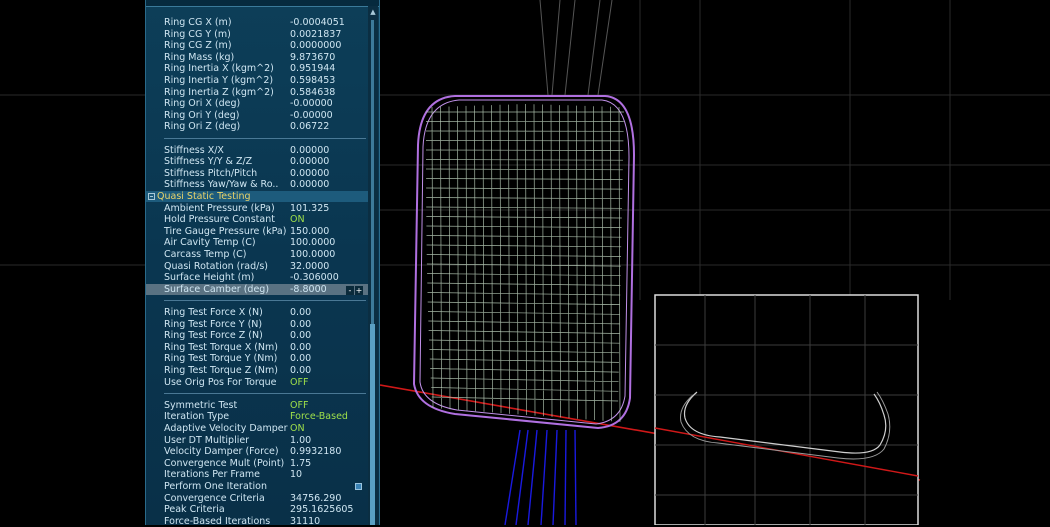 This screenshot has width=1050, height=527. What do you see at coordinates (257, 417) in the screenshot?
I see `property-row-iteration-type: Iteration Type Force-Based` at bounding box center [257, 417].